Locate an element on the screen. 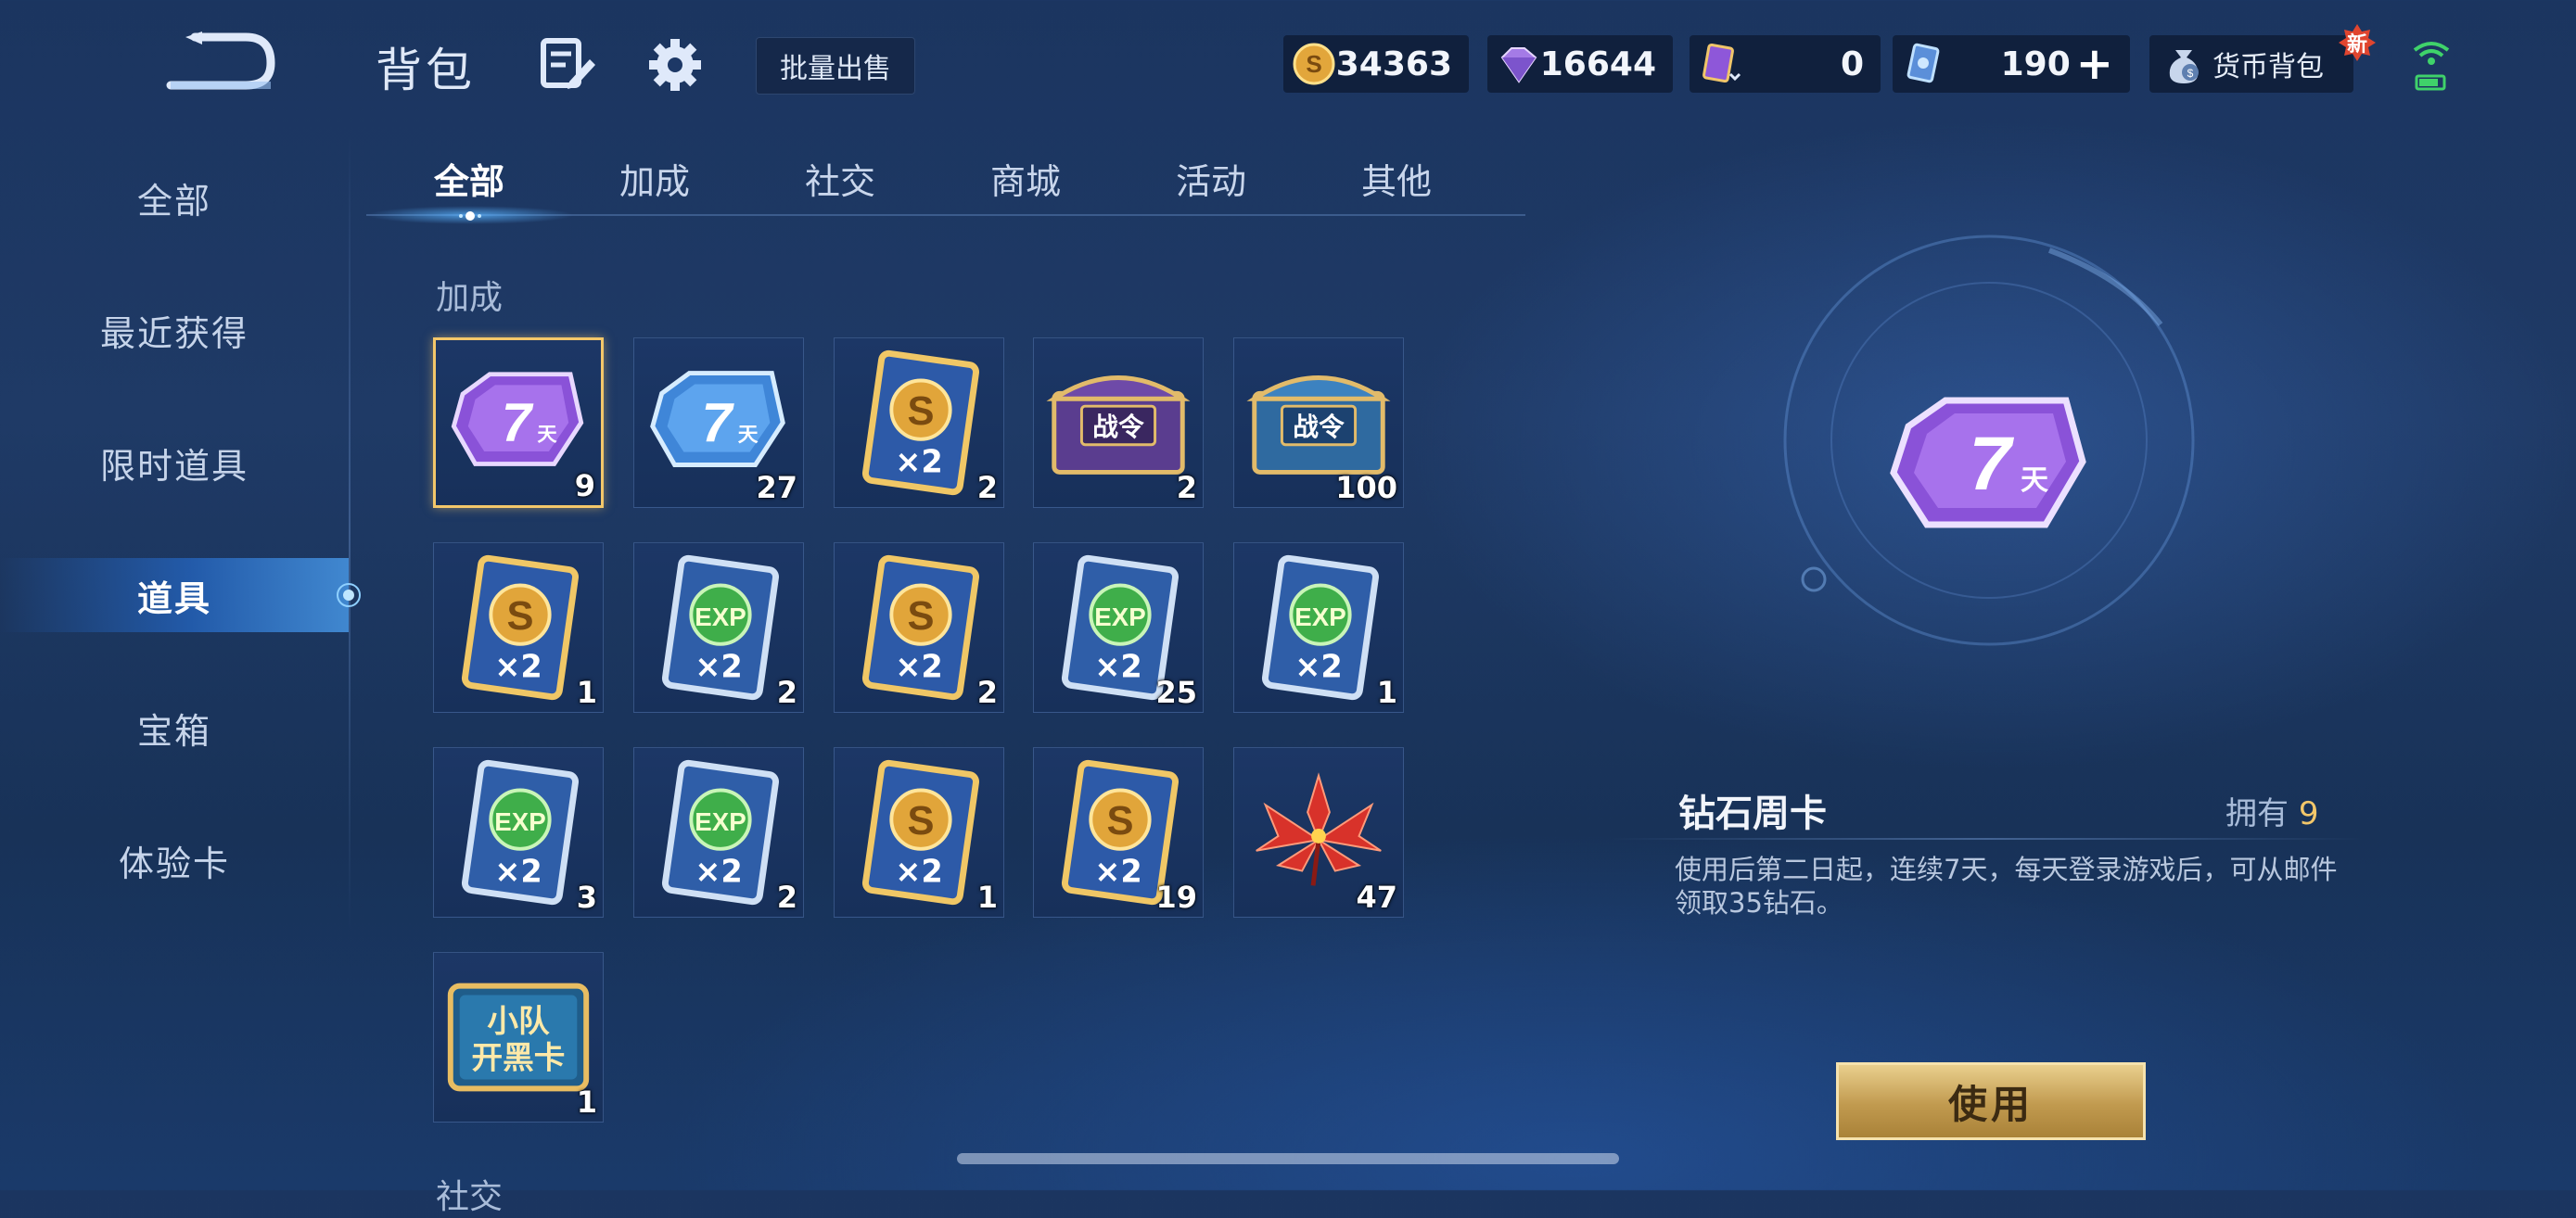 This screenshot has width=2576, height=1218. purple-ticket-balance: 0 is located at coordinates (1786, 64).